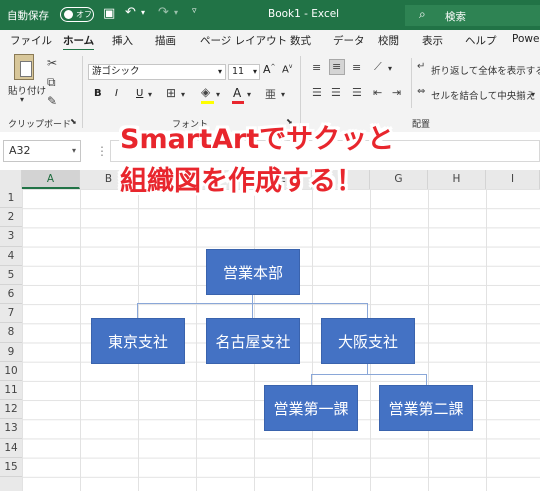 The width and height of the screenshot is (540, 491). What do you see at coordinates (378, 67) in the screenshot?
I see `orientation-icon: ⟋` at bounding box center [378, 67].